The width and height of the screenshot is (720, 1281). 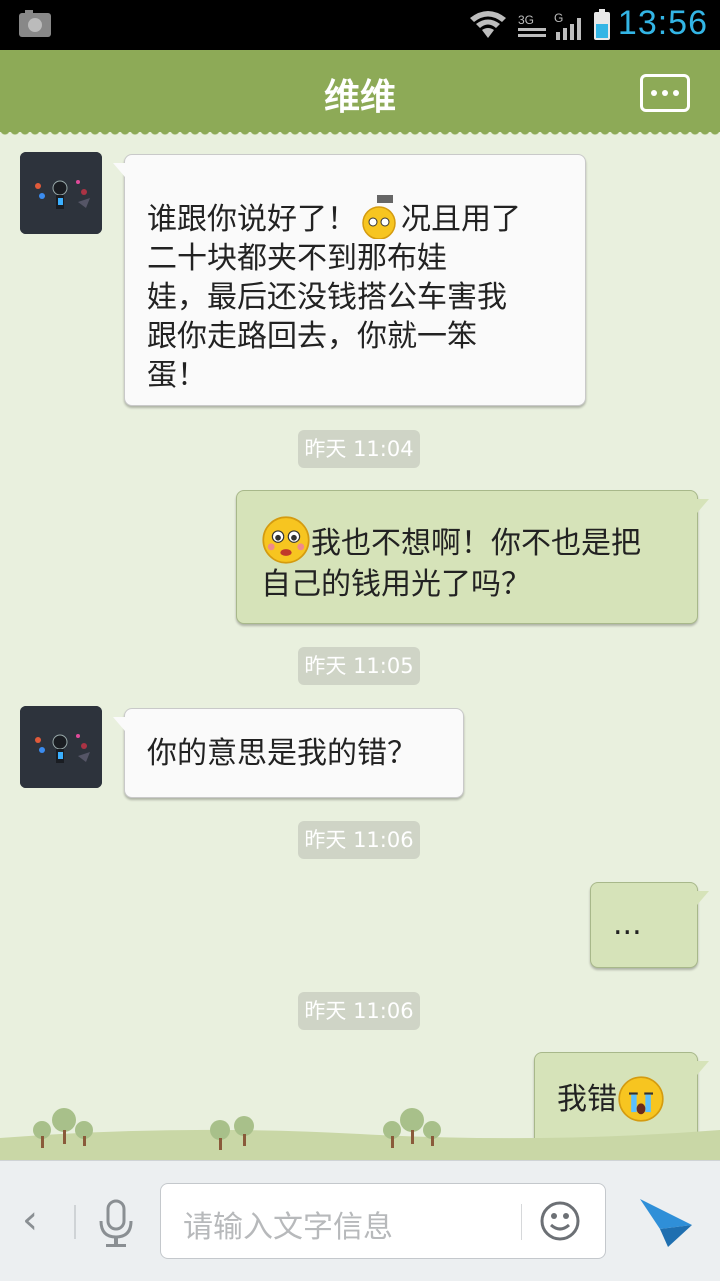 I want to click on message-text: 自己的钱用光了吗？, so click(x=396, y=584).